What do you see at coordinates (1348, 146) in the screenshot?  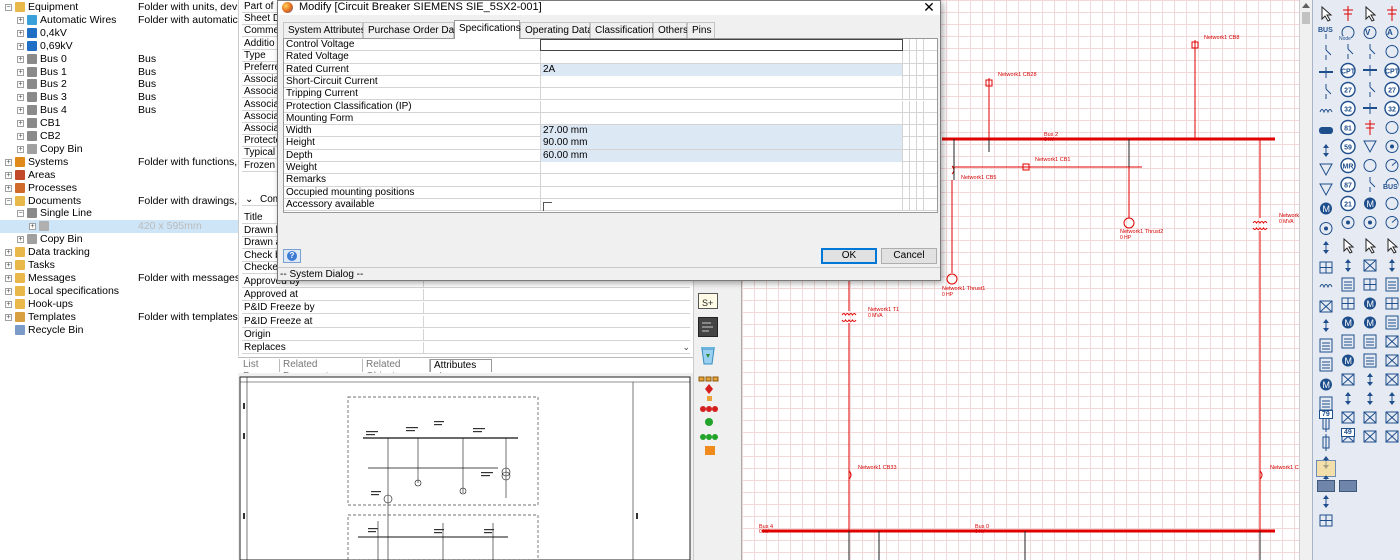 I see `relay-4-icon: 59` at bounding box center [1348, 146].